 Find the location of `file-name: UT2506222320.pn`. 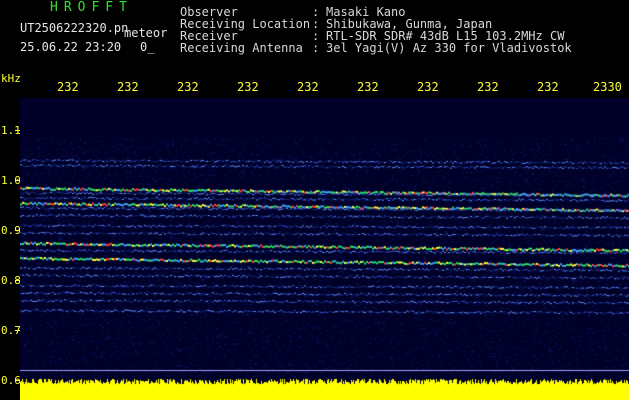

file-name: UT2506222320.pn is located at coordinates (74, 28).